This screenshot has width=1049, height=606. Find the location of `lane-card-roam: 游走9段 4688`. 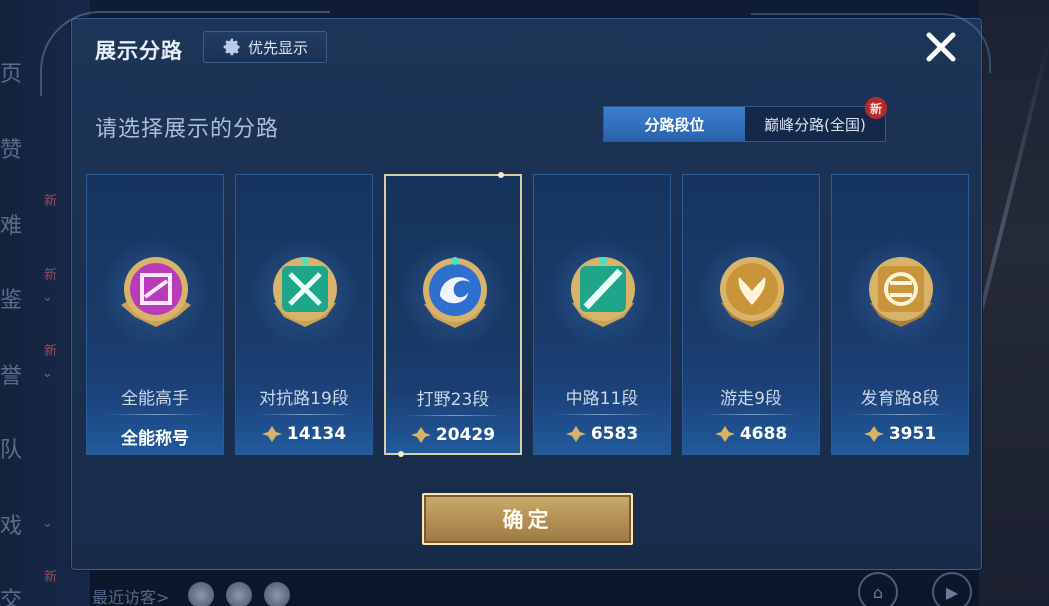

lane-card-roam: 游走9段 4688 is located at coordinates (751, 314).